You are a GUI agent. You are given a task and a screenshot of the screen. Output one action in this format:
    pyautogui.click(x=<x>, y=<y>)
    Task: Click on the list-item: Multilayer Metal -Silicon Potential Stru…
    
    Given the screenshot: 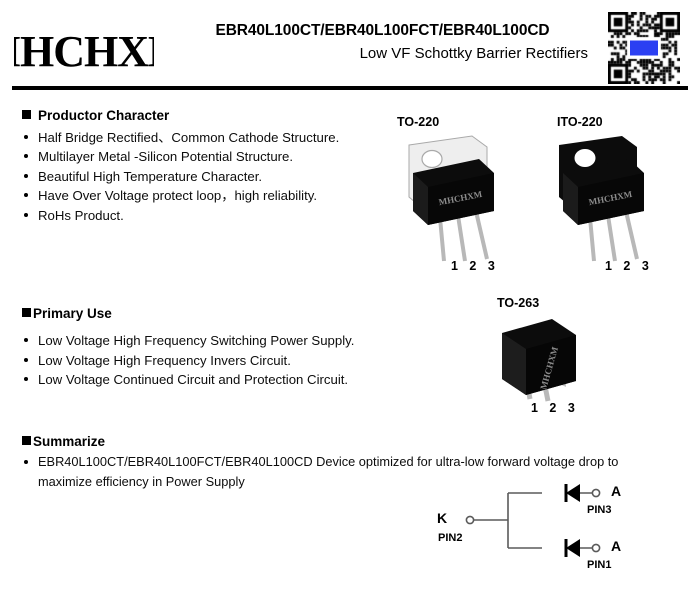 What is the action you would take?
    pyautogui.click(x=180, y=156)
    